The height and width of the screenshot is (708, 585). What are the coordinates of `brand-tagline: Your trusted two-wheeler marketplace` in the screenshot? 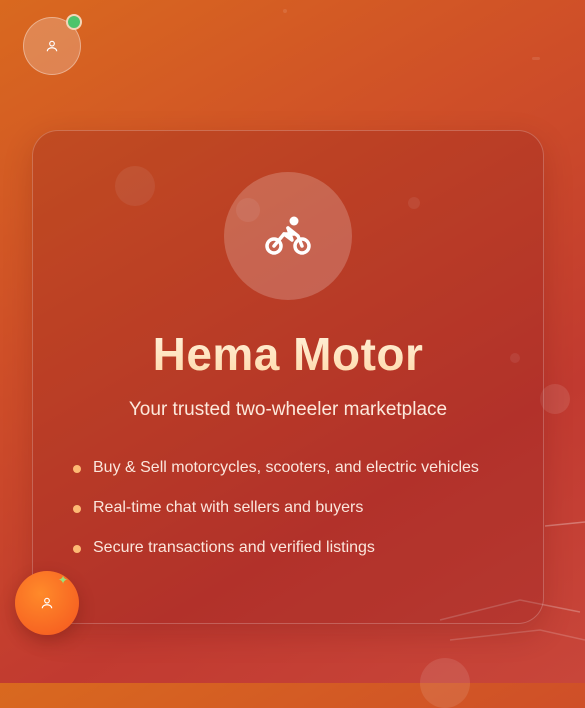 It's located at (288, 409).